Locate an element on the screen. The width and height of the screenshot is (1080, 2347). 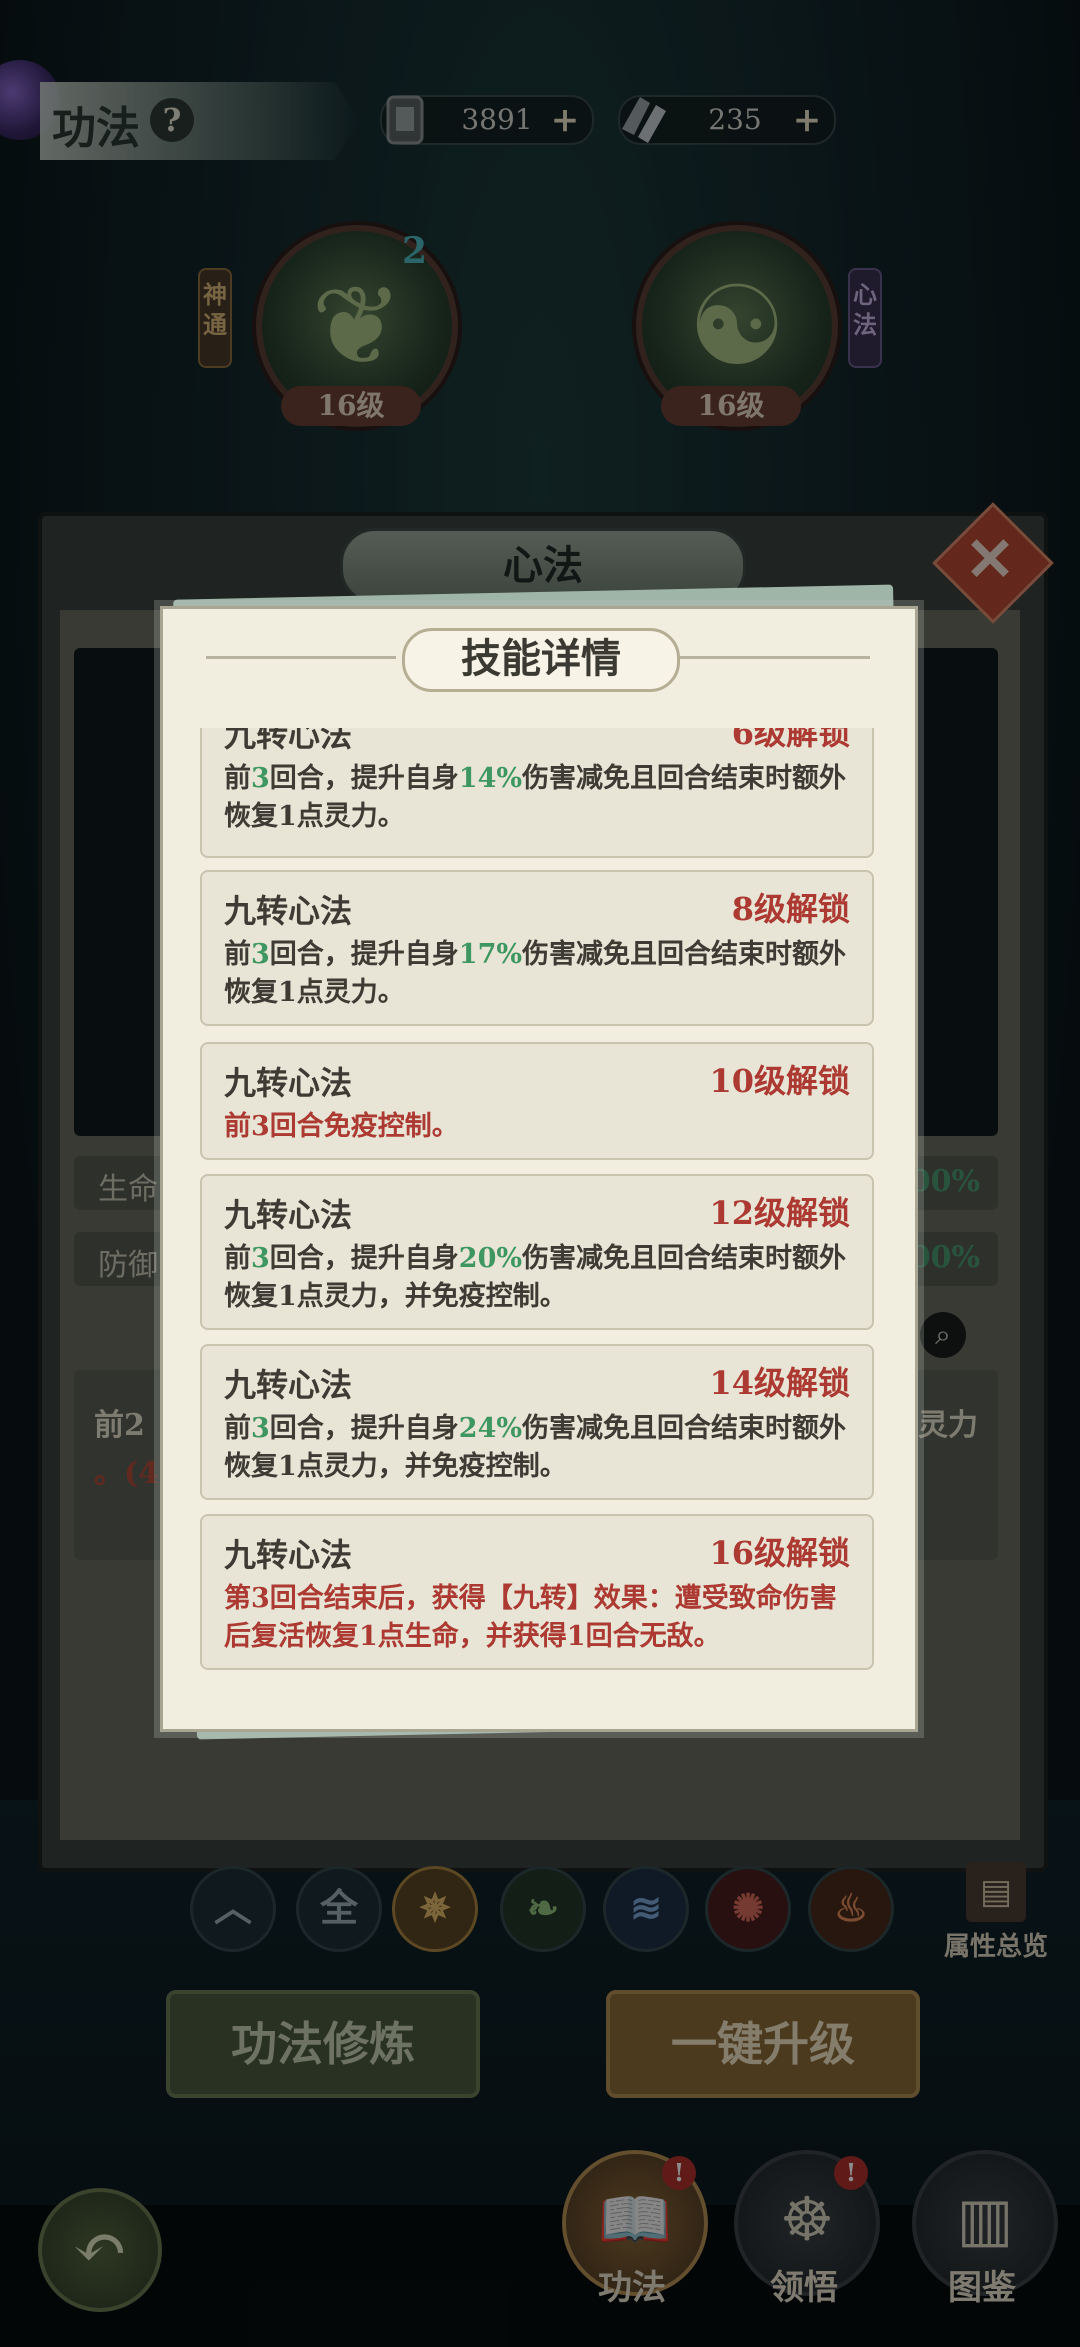
unlock-level: 16级解锁 is located at coordinates (779, 1553).